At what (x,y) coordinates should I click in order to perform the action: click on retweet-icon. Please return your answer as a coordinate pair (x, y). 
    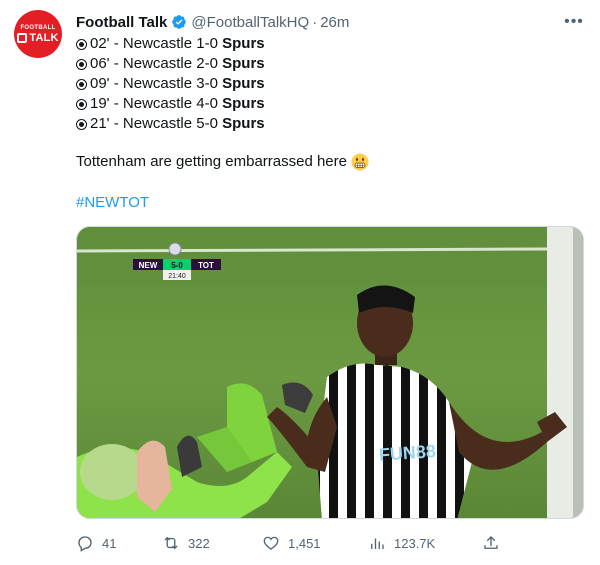
    Looking at the image, I should click on (171, 543).